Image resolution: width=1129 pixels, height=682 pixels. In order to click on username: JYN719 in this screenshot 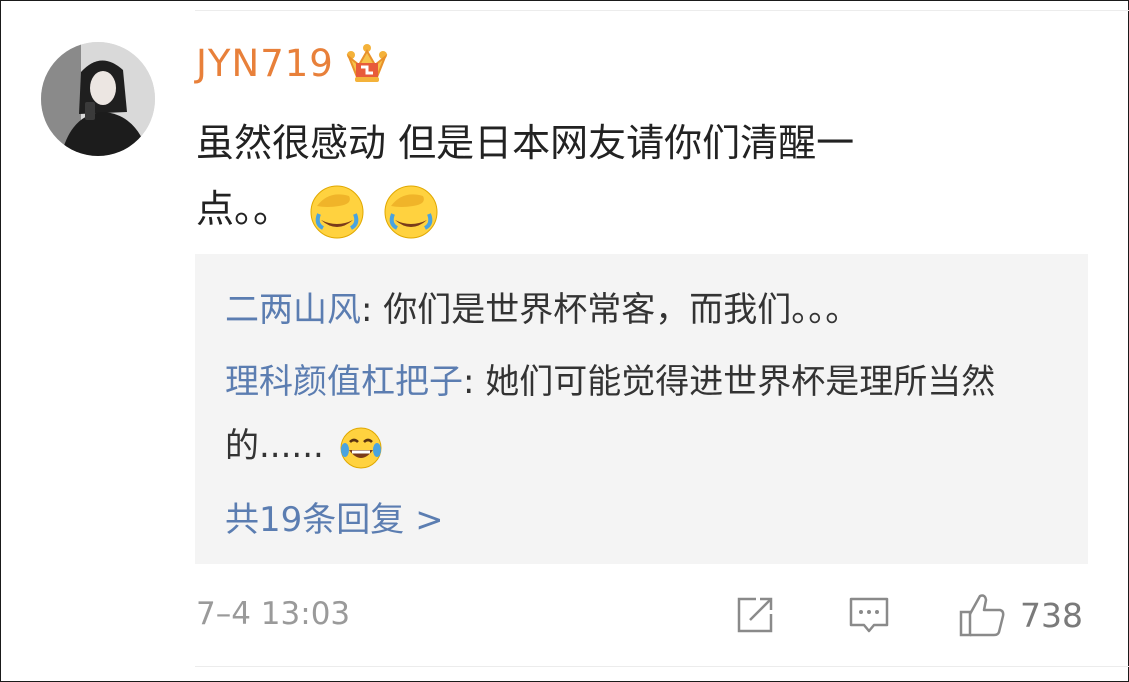, I will do `click(265, 63)`.